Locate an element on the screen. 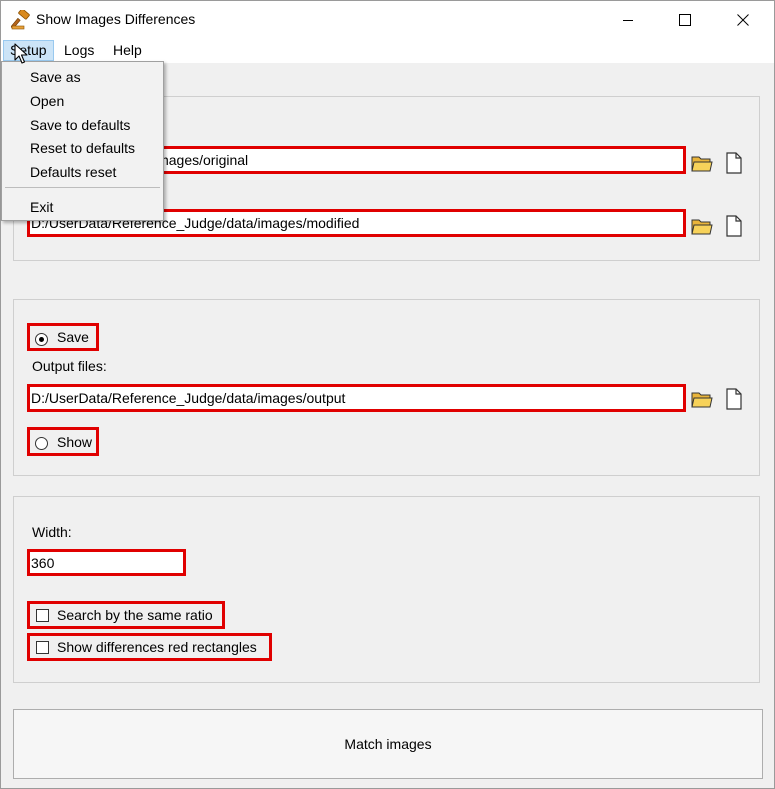 The height and width of the screenshot is (789, 775). menu-bar: Setup Logs Help is located at coordinates (387, 50).